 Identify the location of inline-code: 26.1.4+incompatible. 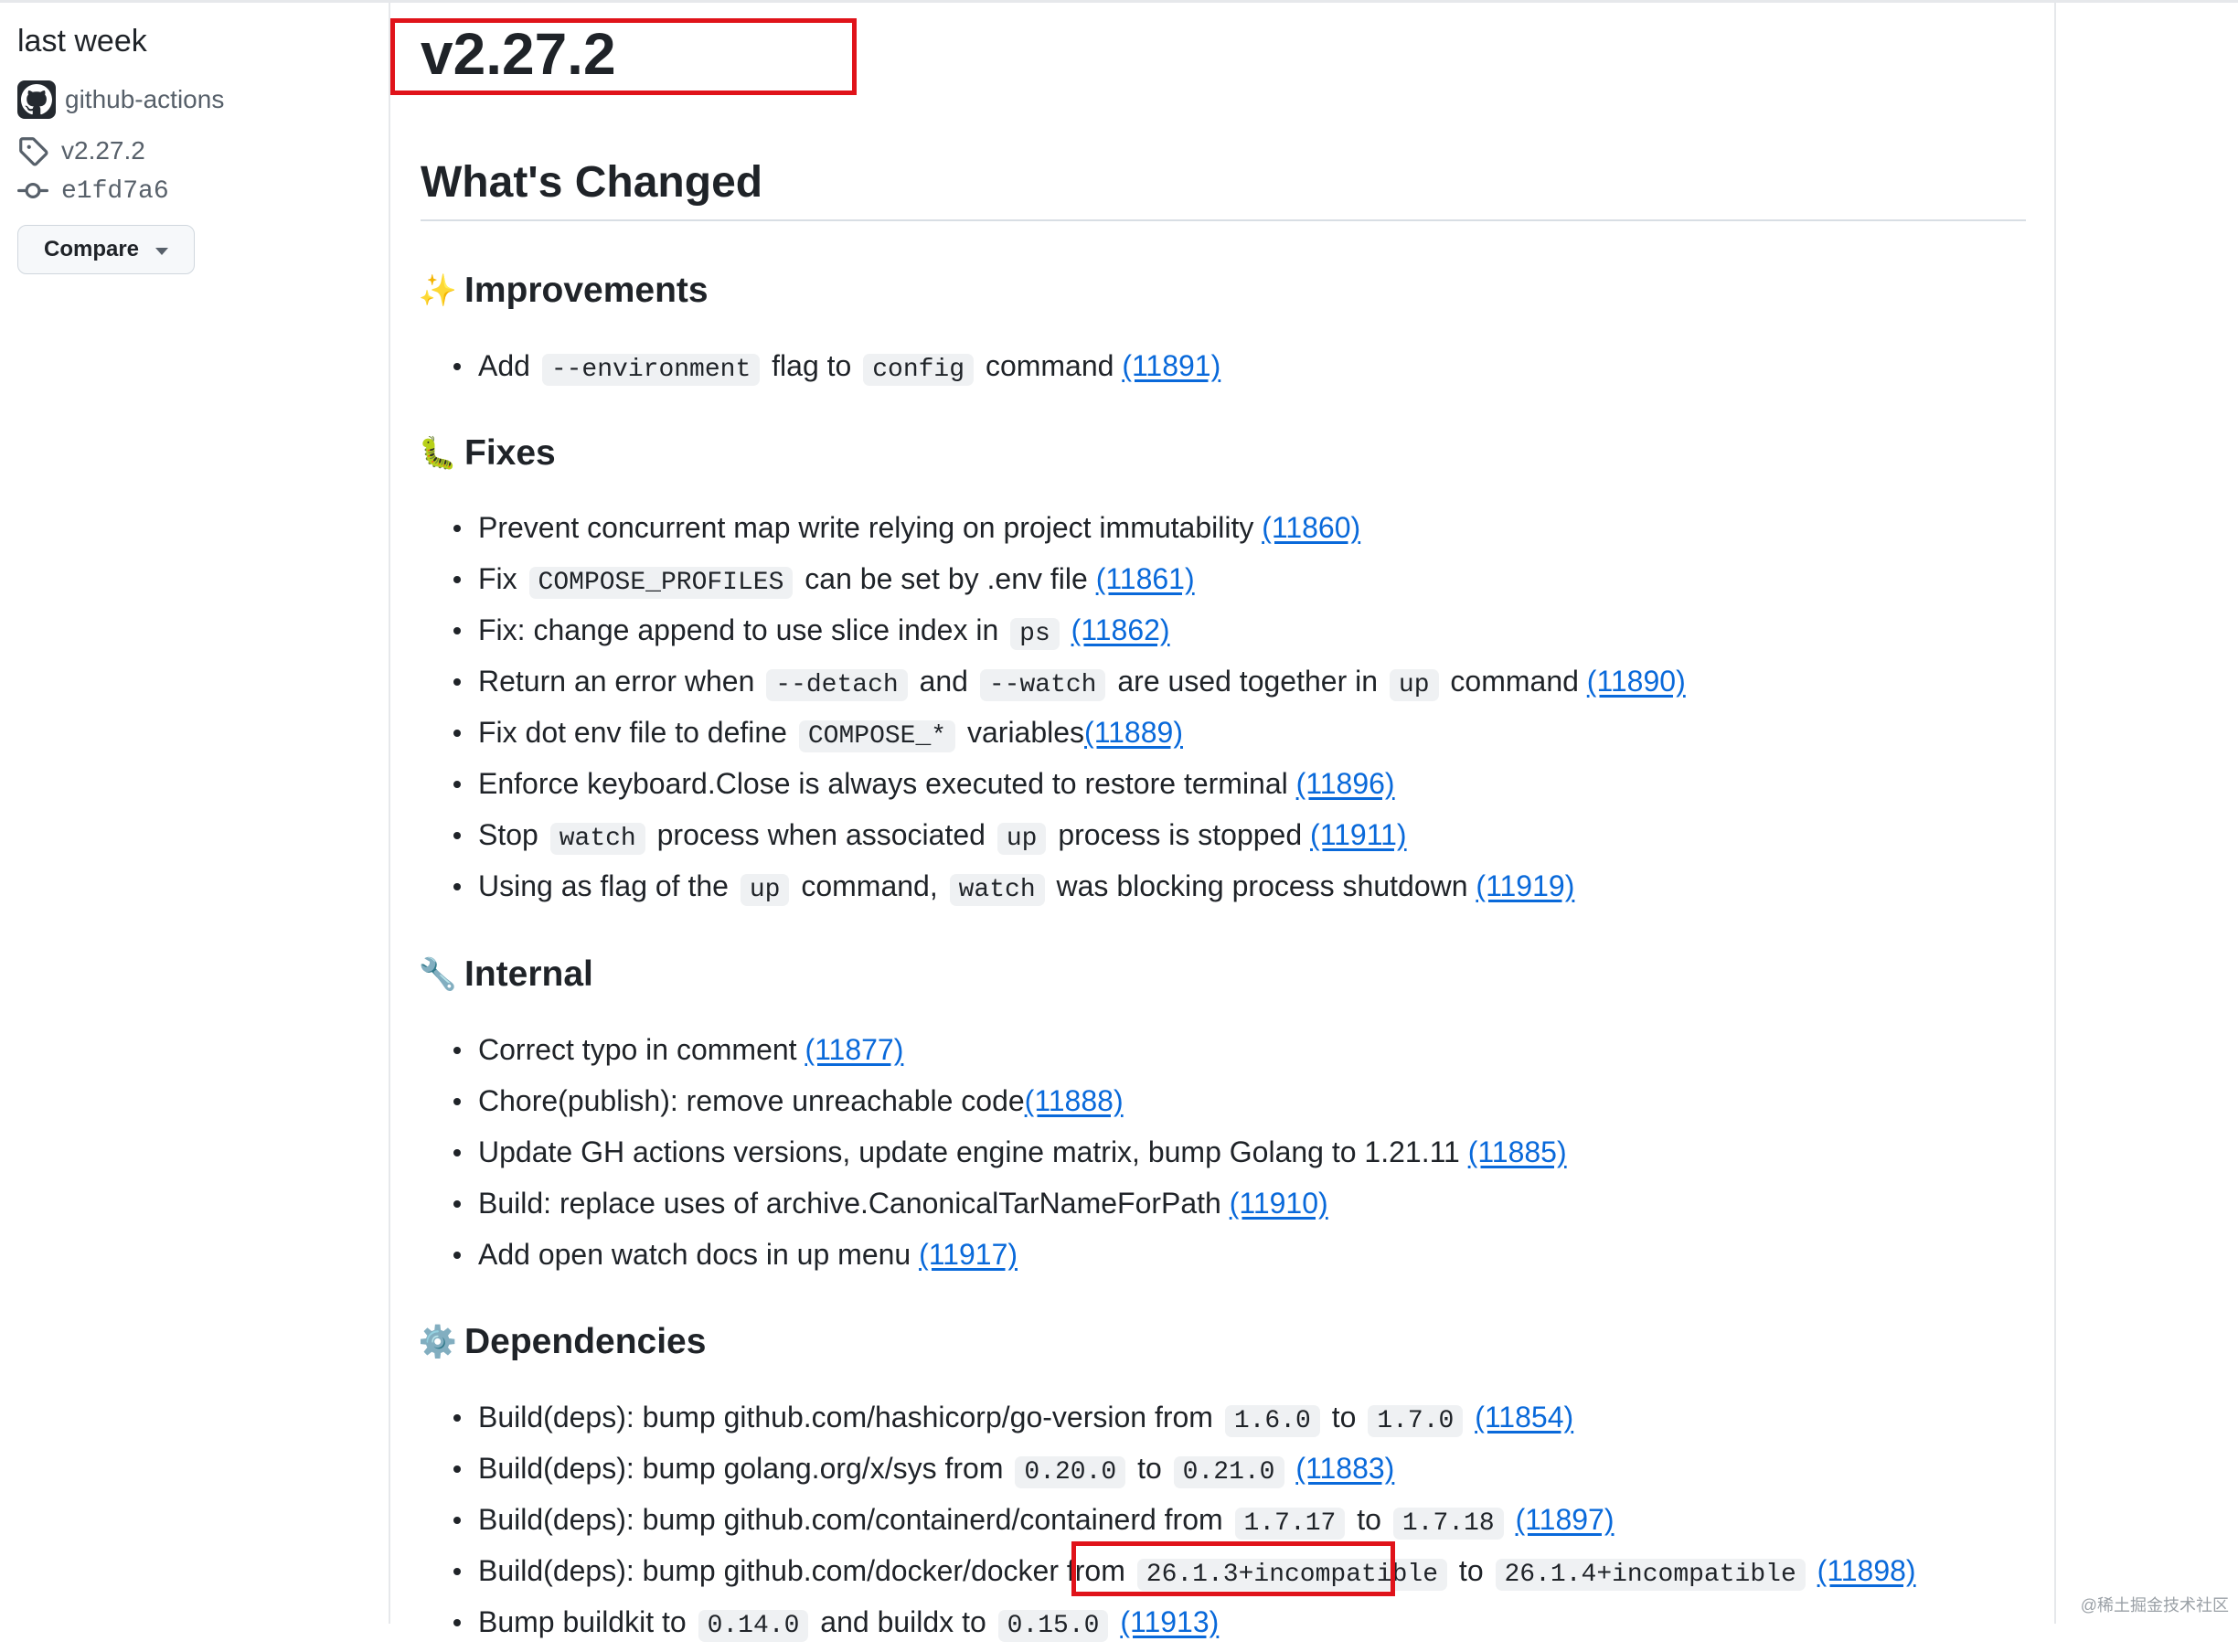
(1650, 1575).